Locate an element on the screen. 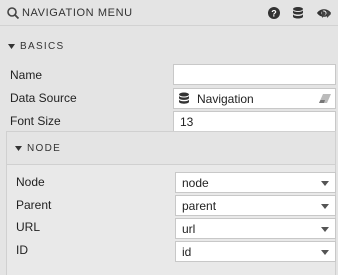 This screenshot has height=275, width=338. font-size-input: 13 is located at coordinates (254, 121).